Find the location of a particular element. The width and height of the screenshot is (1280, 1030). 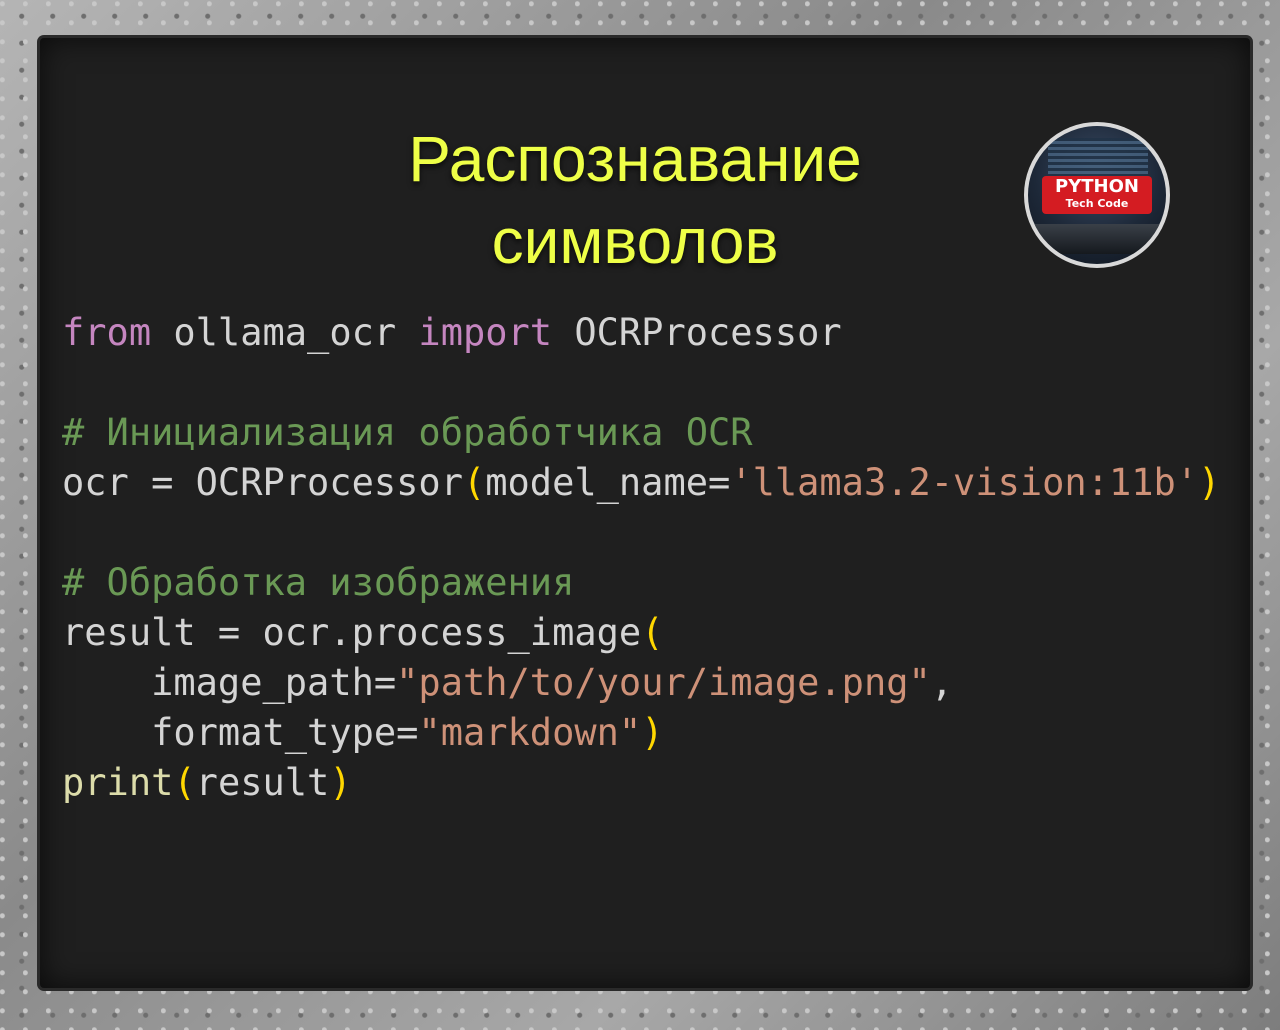

code-line-format-type: format_type="markdown") is located at coordinates (641, 733).